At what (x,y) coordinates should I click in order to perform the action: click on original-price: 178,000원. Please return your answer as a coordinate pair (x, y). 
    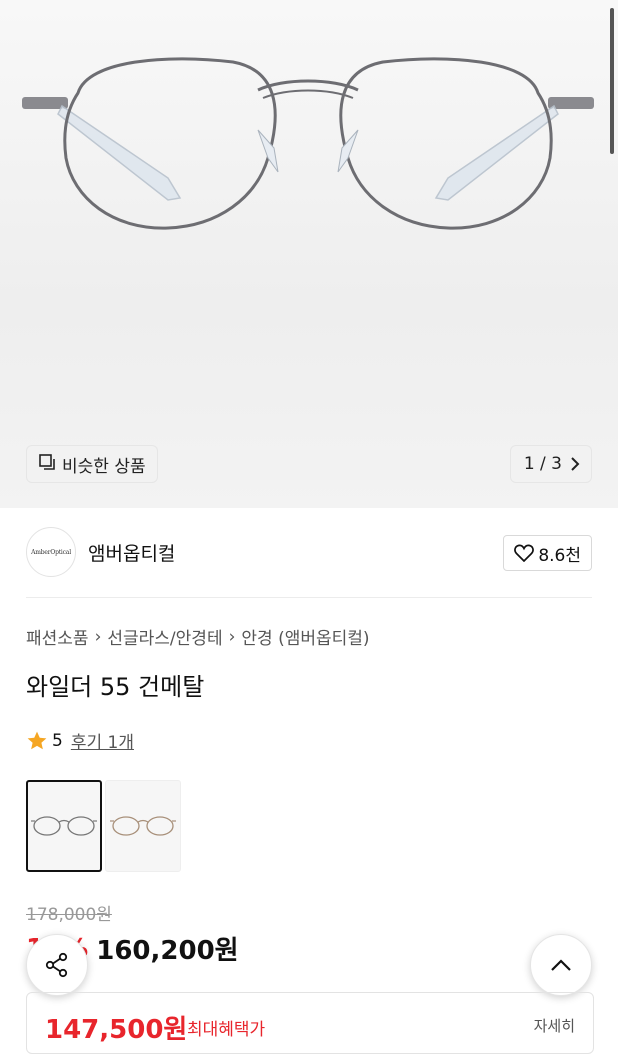
    Looking at the image, I should click on (69, 915).